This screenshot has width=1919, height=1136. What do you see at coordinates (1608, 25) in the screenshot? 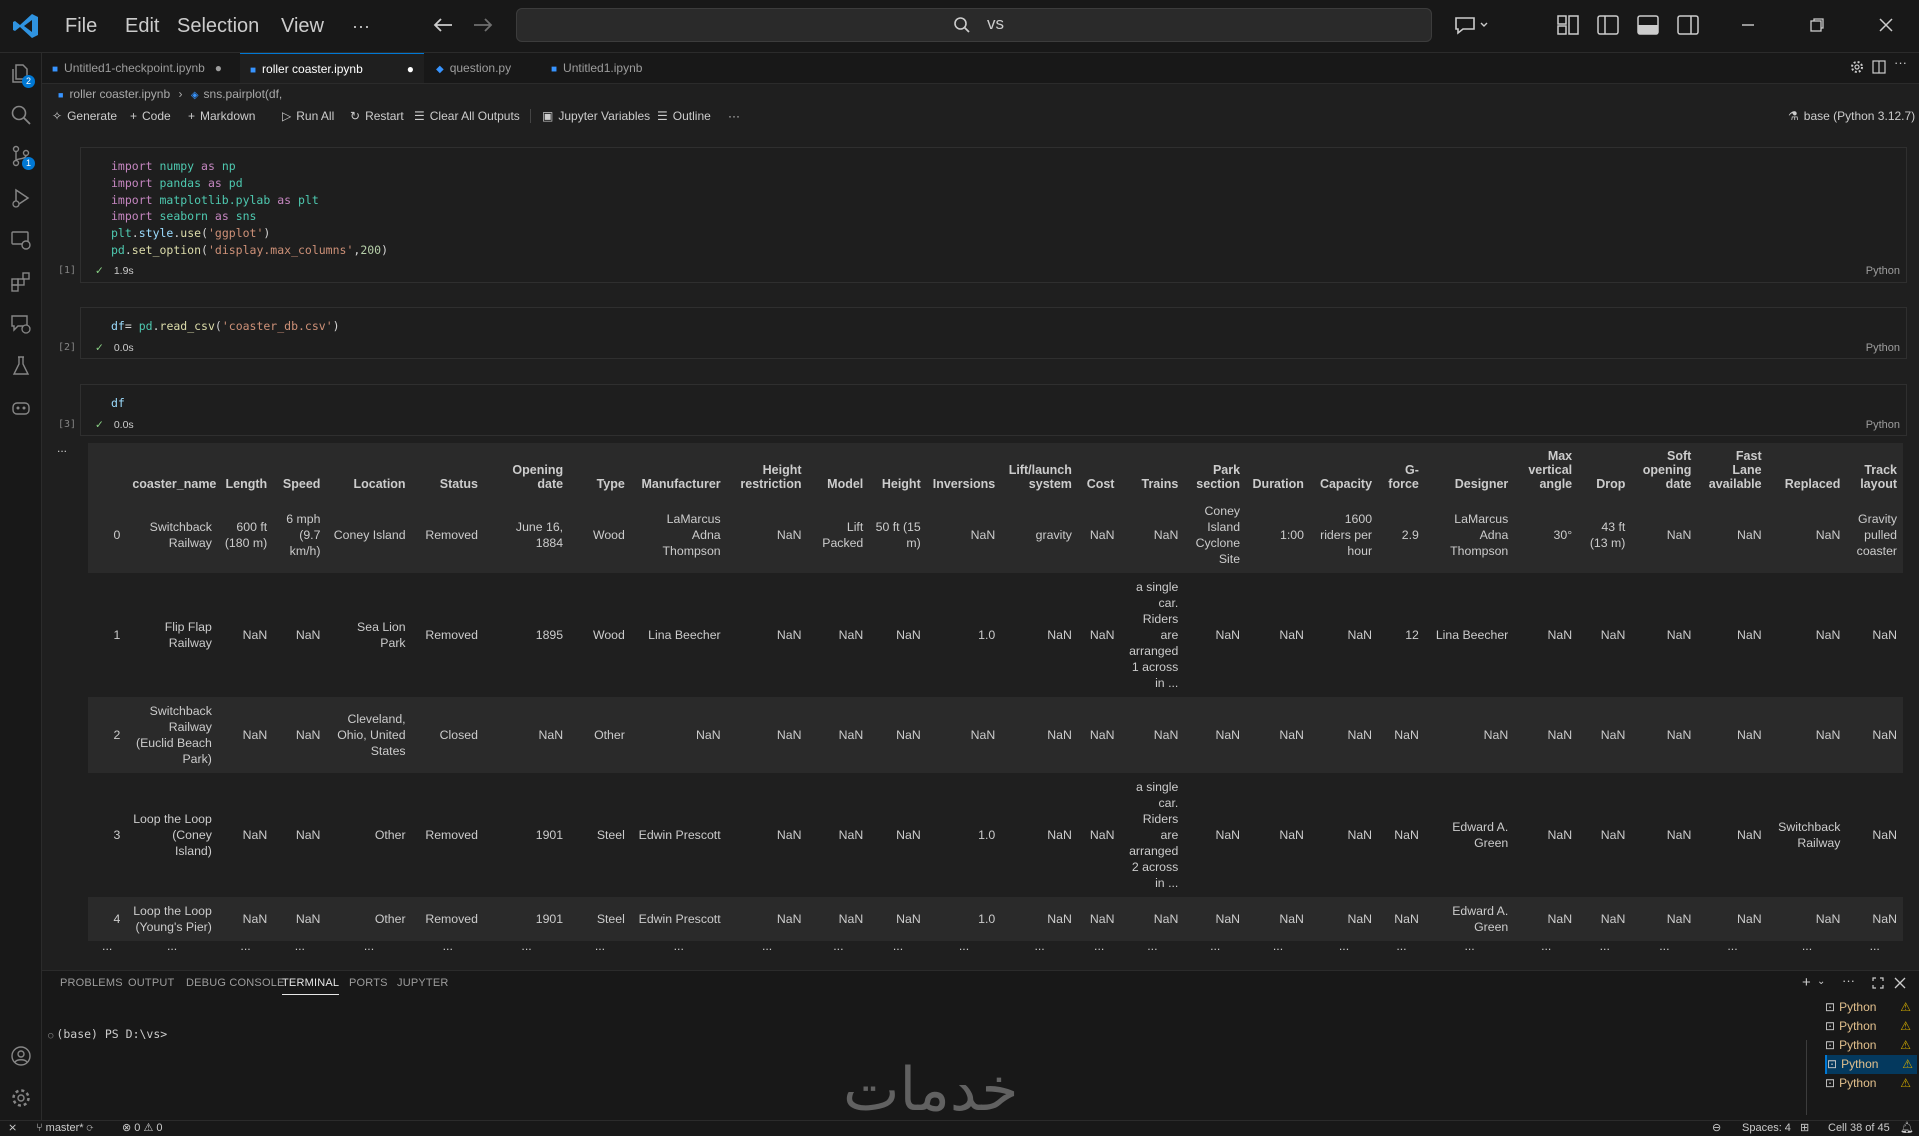
I see `toggle-primary-sidebar-icon` at bounding box center [1608, 25].